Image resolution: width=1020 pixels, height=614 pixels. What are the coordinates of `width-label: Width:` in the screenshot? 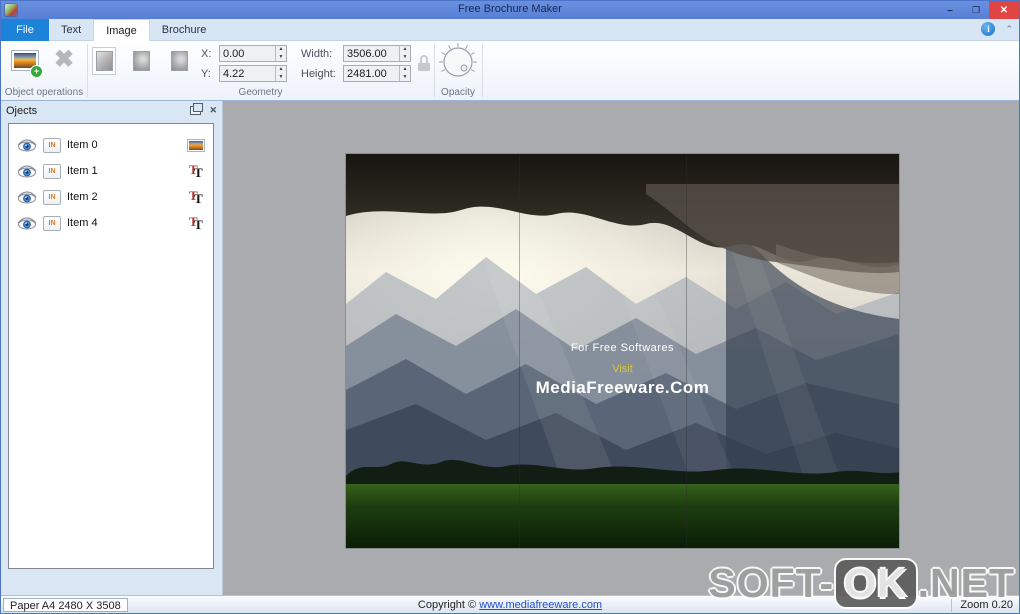 It's located at (317, 53).